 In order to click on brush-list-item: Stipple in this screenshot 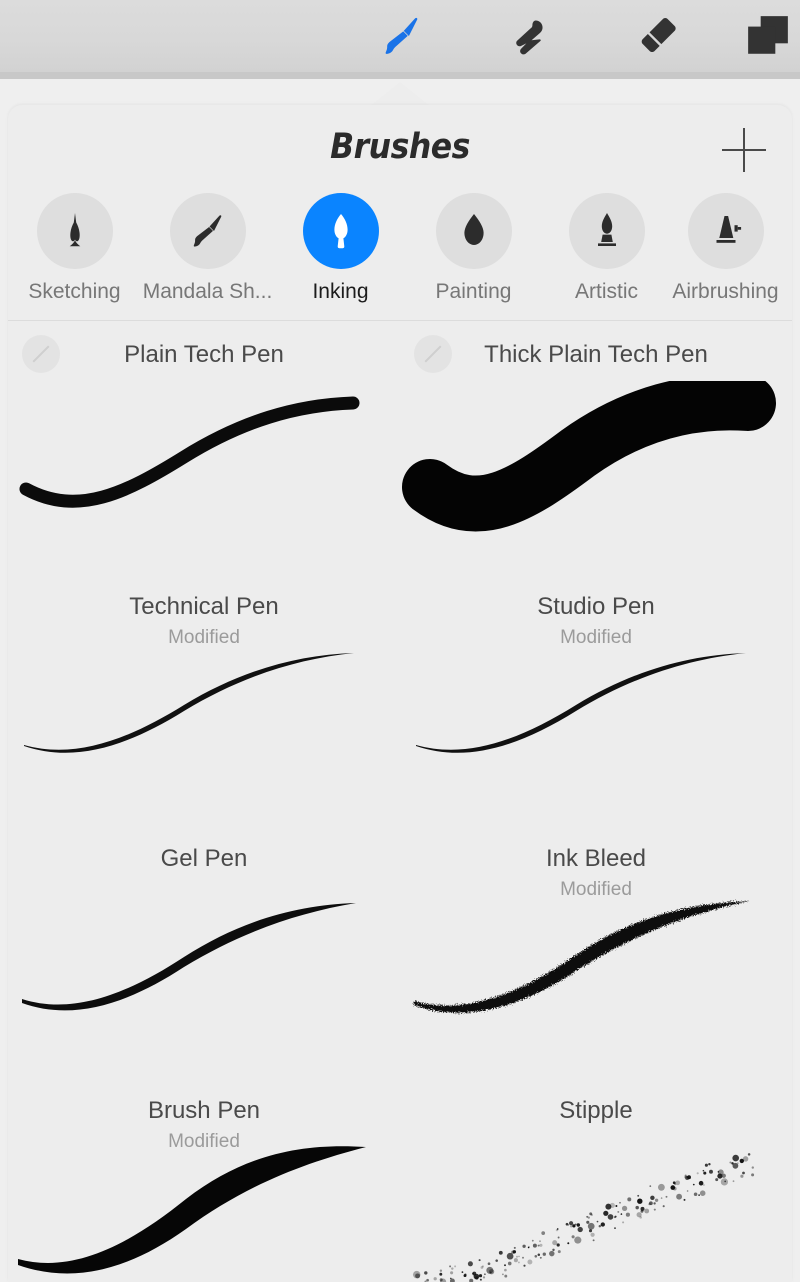, I will do `click(596, 1179)`.